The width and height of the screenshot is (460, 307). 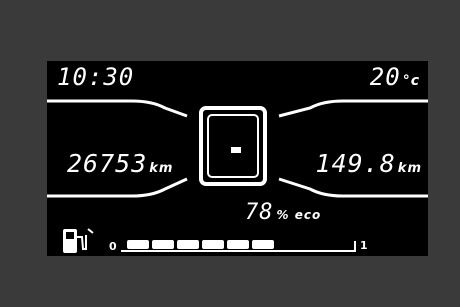 I want to click on fuel-empty-label: 0, so click(x=113, y=246).